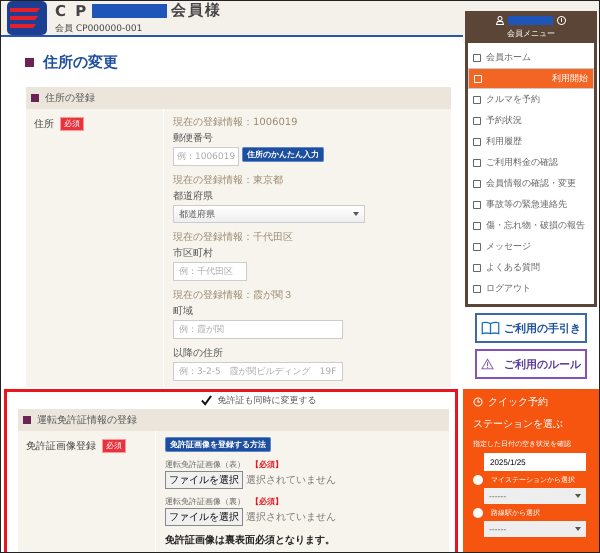 This screenshot has width=600, height=553. What do you see at coordinates (99, 28) in the screenshot?
I see `member-id: 会員 CP000000-001` at bounding box center [99, 28].